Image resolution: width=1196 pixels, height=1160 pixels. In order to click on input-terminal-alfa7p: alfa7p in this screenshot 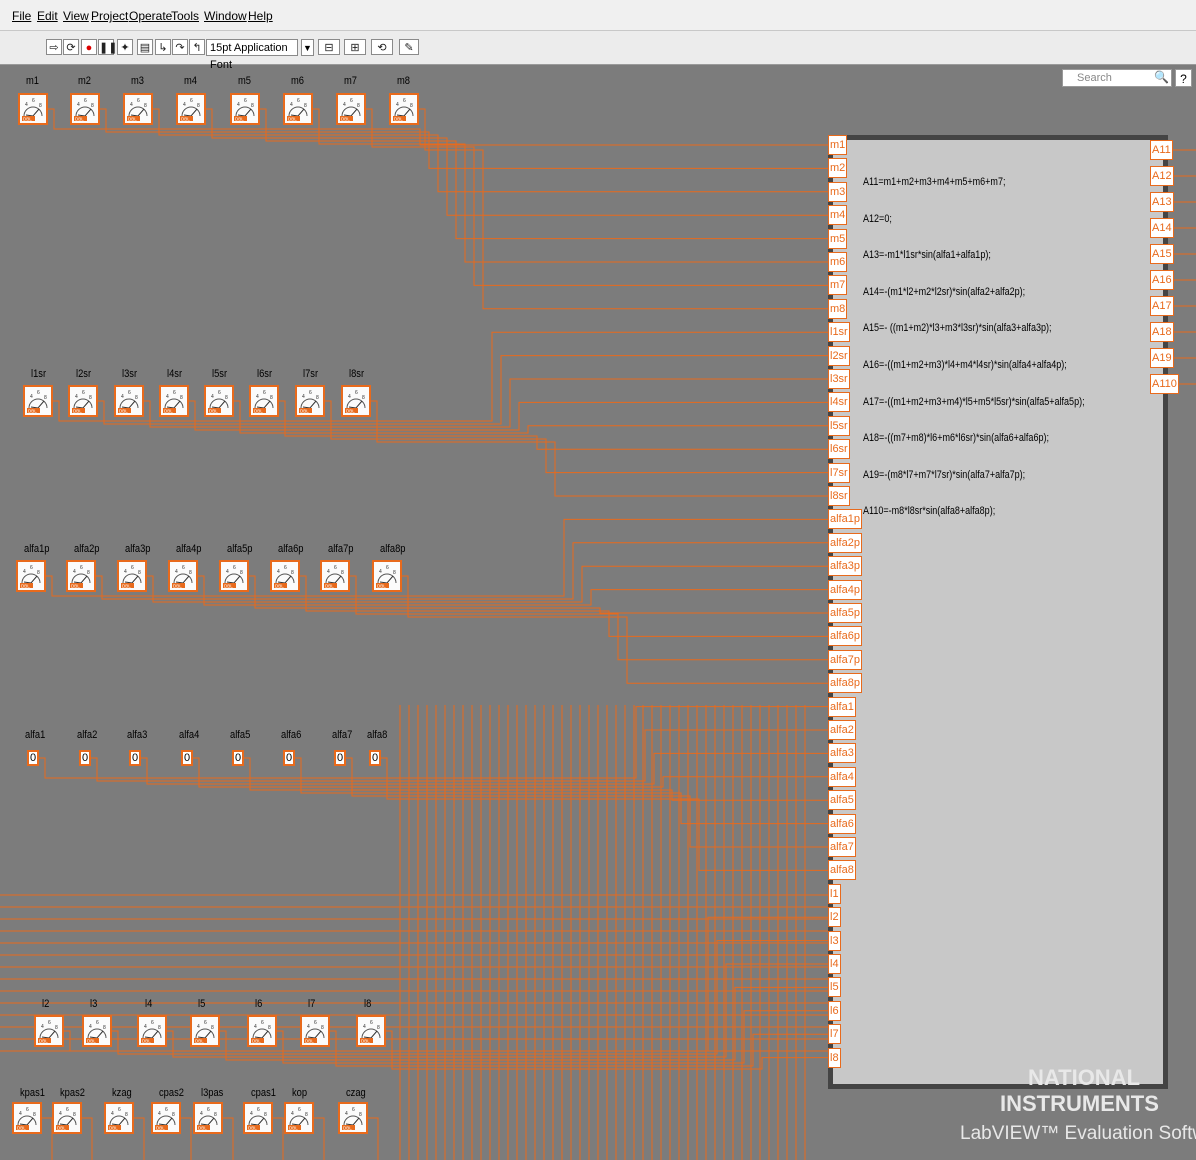, I will do `click(845, 659)`.